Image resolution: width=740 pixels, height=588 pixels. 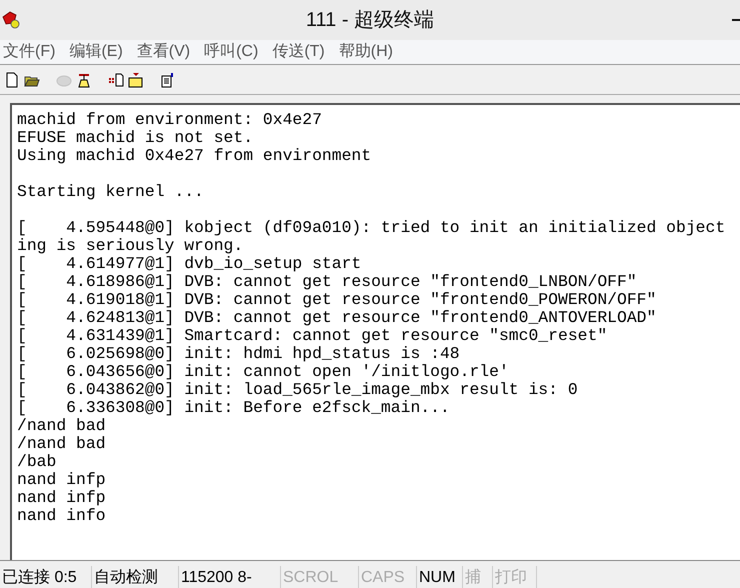 I want to click on terminal-line: [ 4.618986@1] DVB: cannot get resource "frontend0_LNBON/OFF", so click(x=327, y=282).